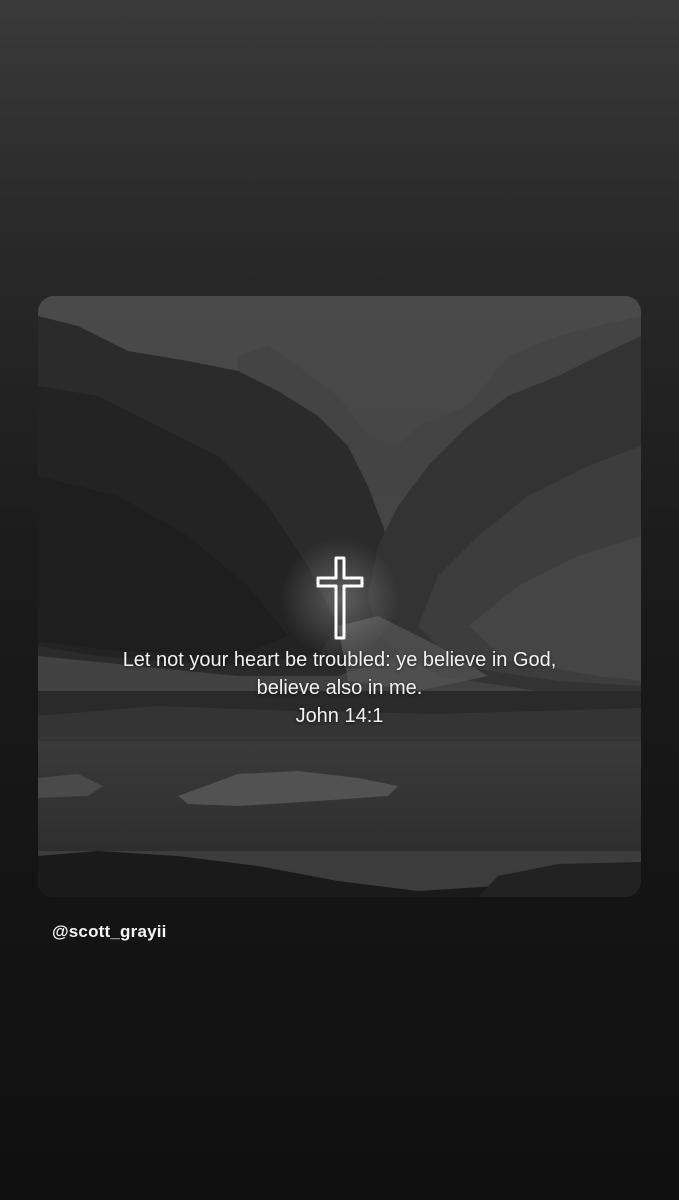 This screenshot has width=679, height=1200. I want to click on mention-username: @scott_grayii, so click(109, 932).